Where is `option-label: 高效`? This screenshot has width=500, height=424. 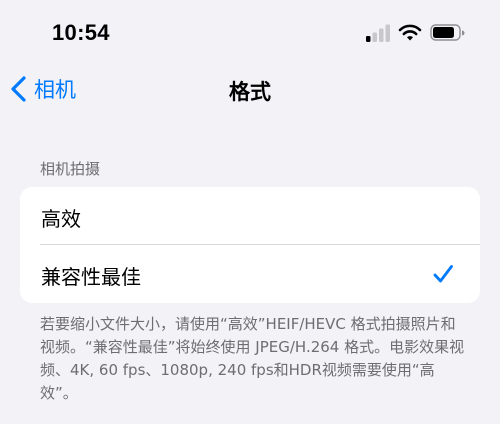 option-label: 高效 is located at coordinates (61, 219).